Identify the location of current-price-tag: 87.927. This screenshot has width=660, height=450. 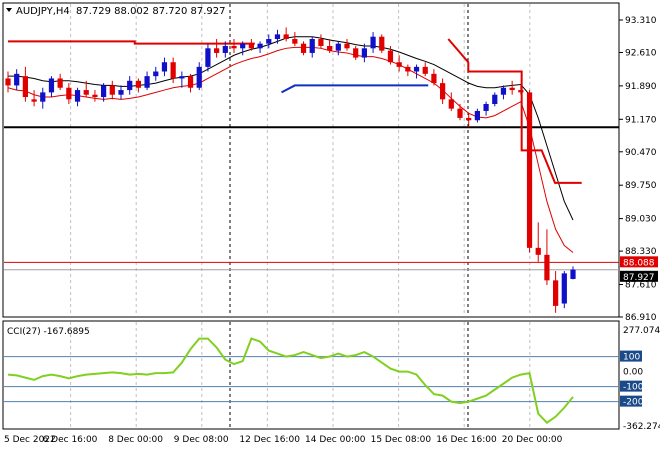
(639, 276).